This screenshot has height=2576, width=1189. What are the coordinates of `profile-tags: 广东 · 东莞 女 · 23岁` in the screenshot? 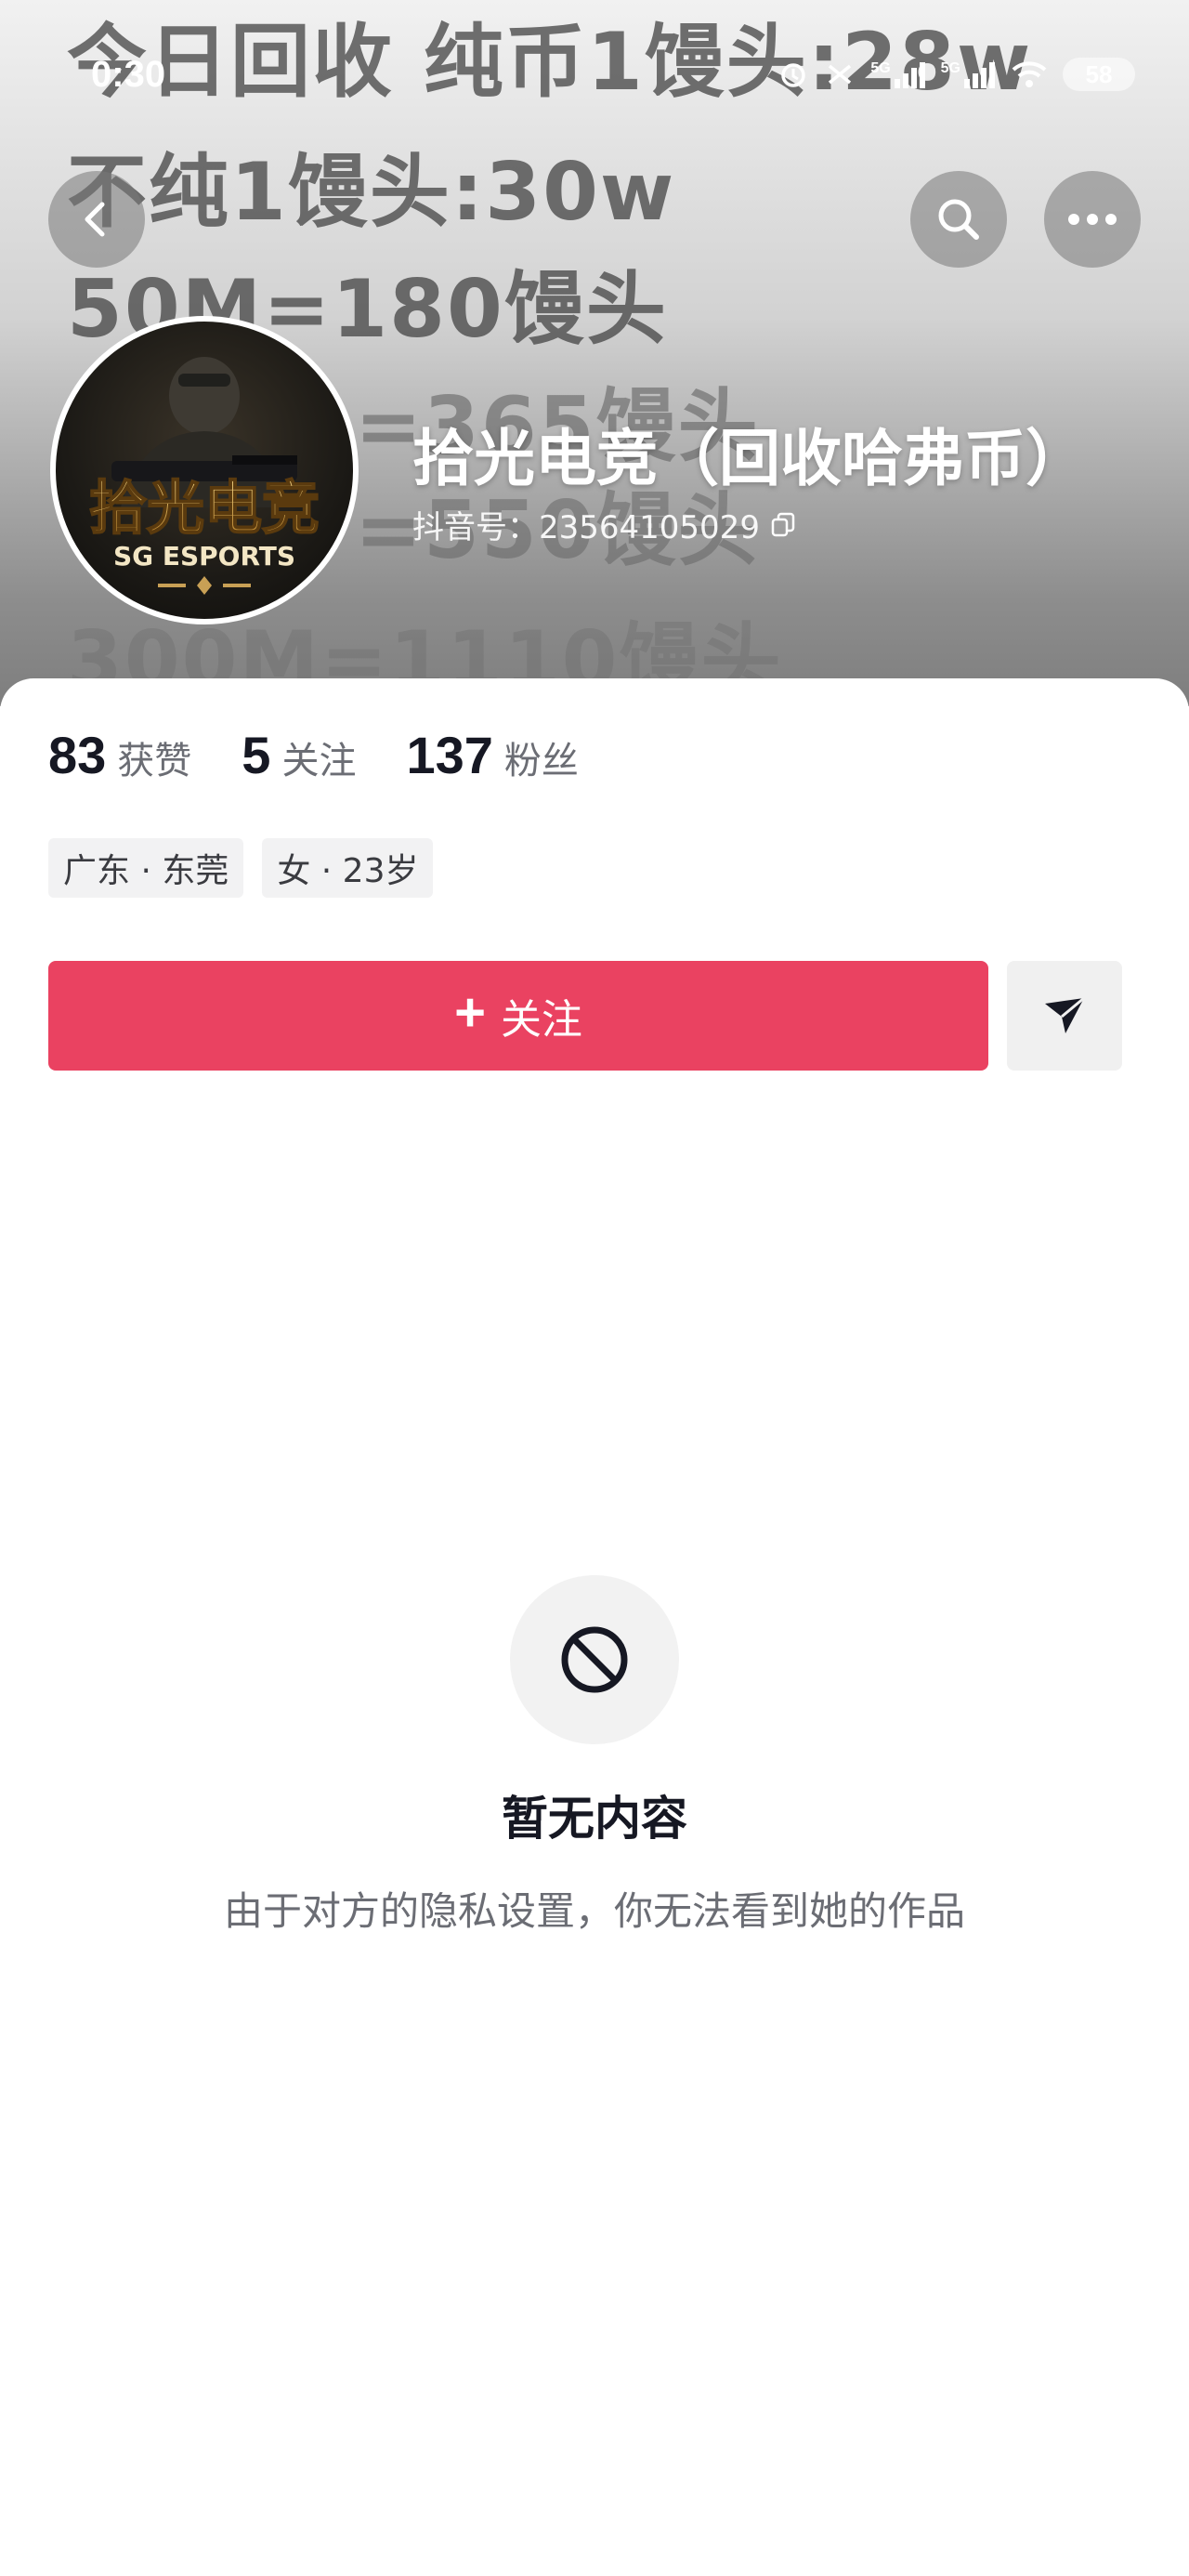 It's located at (241, 868).